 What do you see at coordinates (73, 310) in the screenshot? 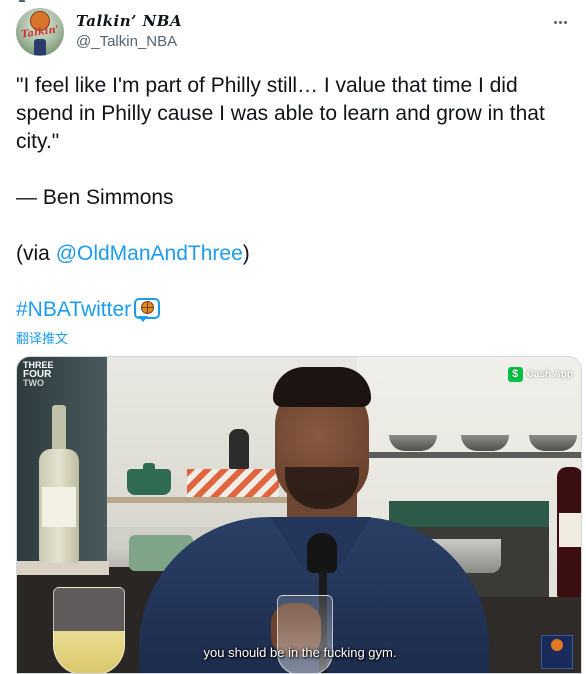
I see `hashtag-link: #NBATwitter` at bounding box center [73, 310].